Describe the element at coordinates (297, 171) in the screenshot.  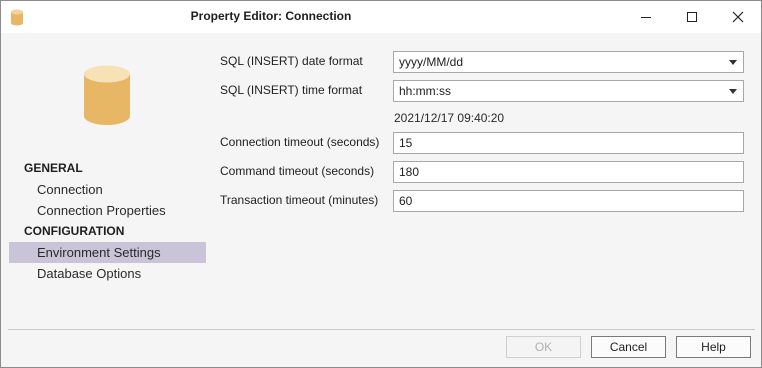
I see `command-timeout-label: Command timeout (seconds)` at that location.